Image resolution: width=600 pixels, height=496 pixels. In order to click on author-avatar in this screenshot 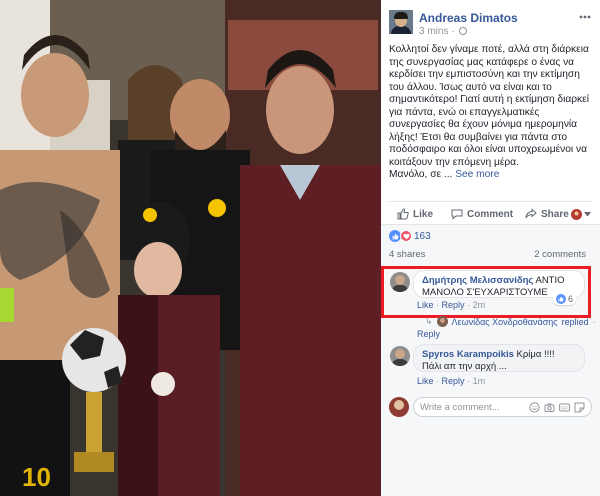, I will do `click(401, 22)`.